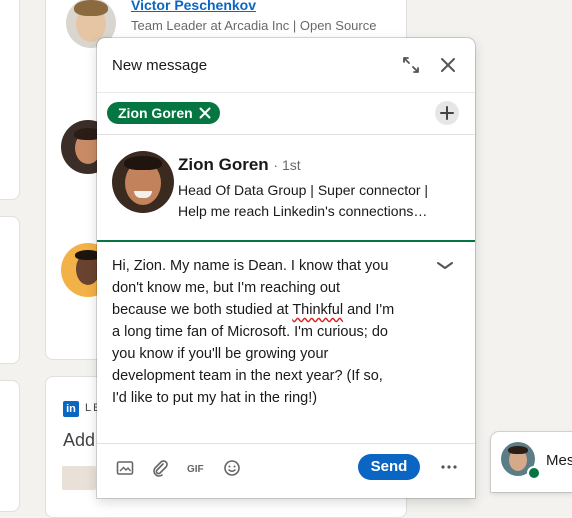 The width and height of the screenshot is (572, 518). Describe the element at coordinates (254, 25) in the screenshot. I see `person-headline: Team Leader at Arcadia Inc | Open Source` at that location.